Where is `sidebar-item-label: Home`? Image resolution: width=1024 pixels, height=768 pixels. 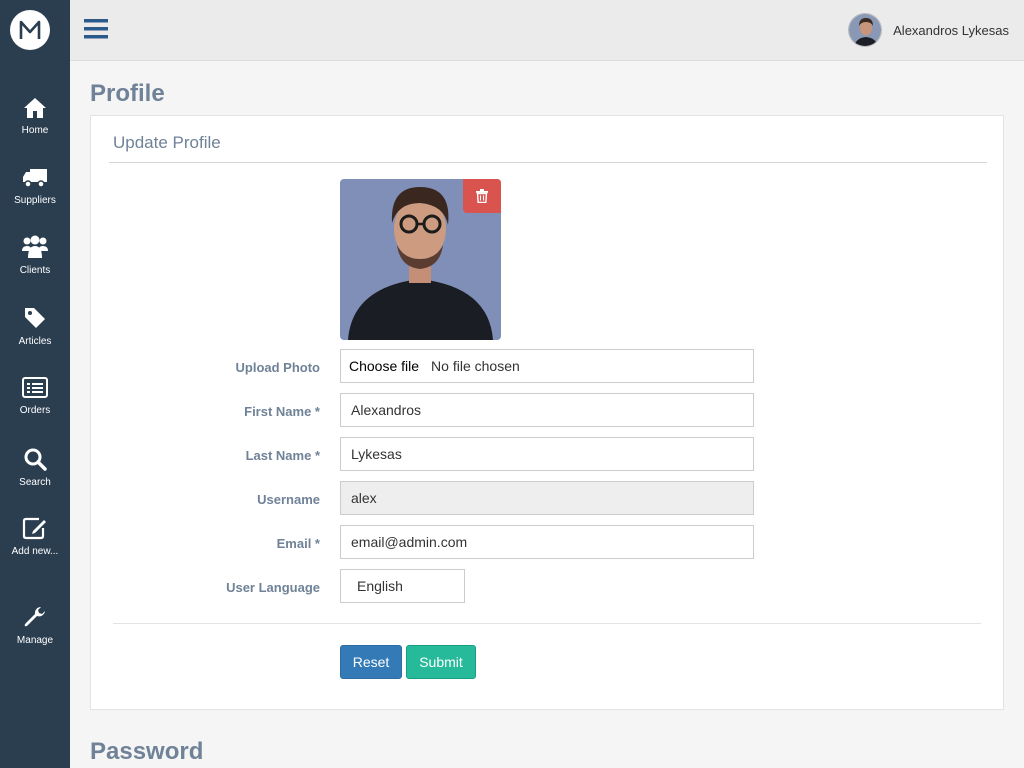 sidebar-item-label: Home is located at coordinates (35, 130).